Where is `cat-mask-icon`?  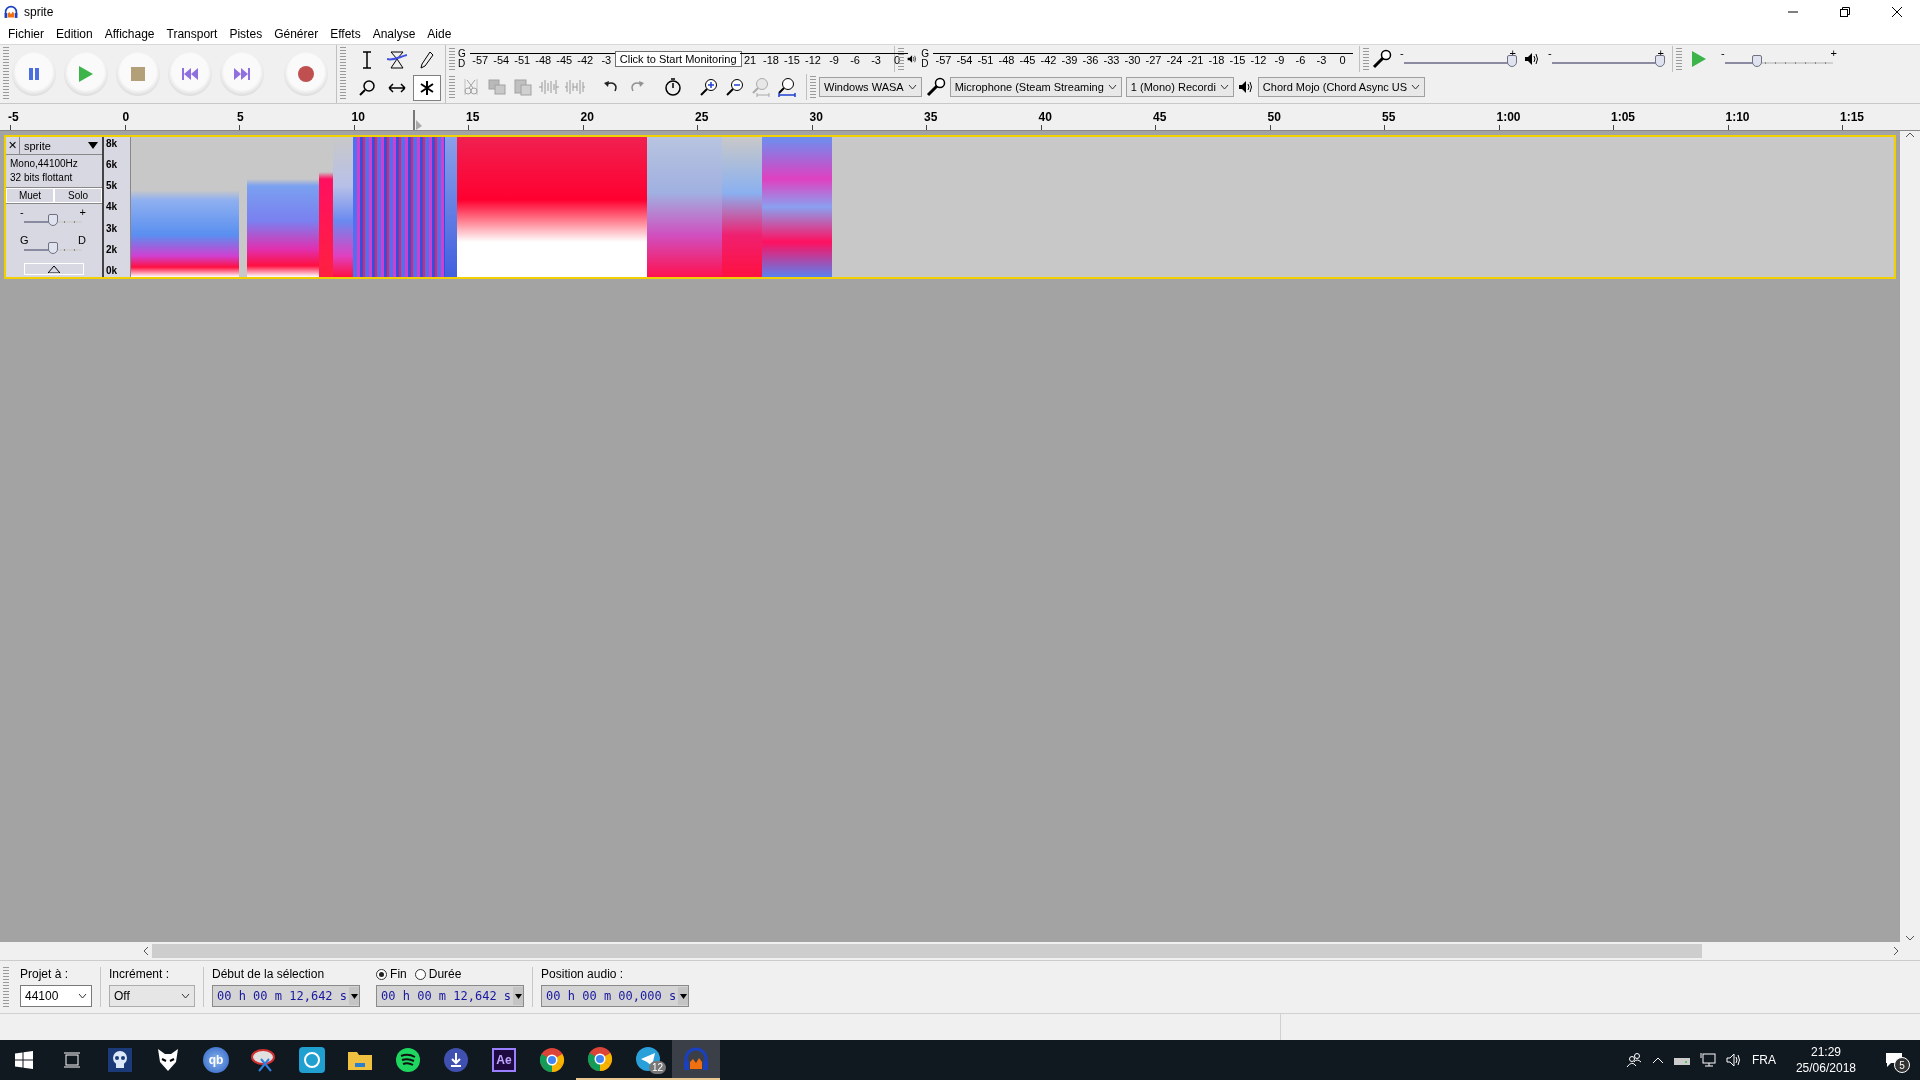 cat-mask-icon is located at coordinates (168, 1060).